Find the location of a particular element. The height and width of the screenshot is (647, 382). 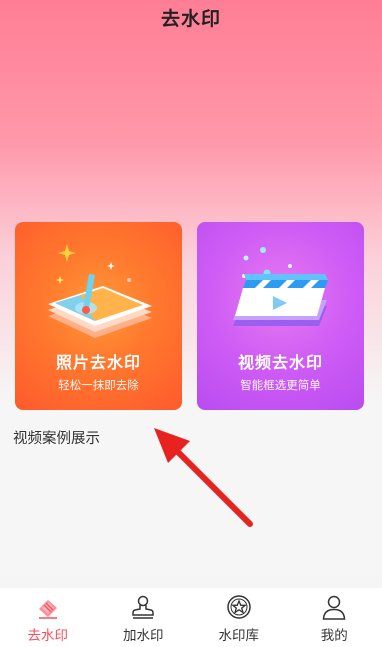

tab-label: 去水印 is located at coordinates (48, 636).